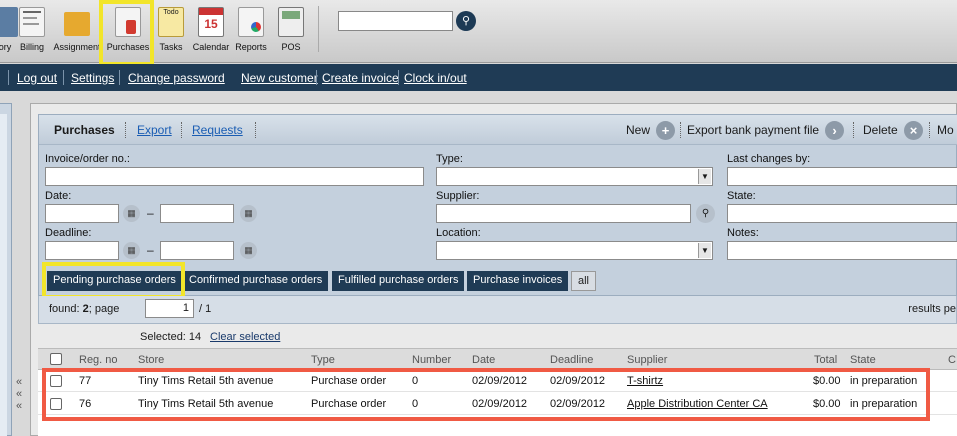  What do you see at coordinates (176, 78) in the screenshot?
I see `change-password-link: Change password` at bounding box center [176, 78].